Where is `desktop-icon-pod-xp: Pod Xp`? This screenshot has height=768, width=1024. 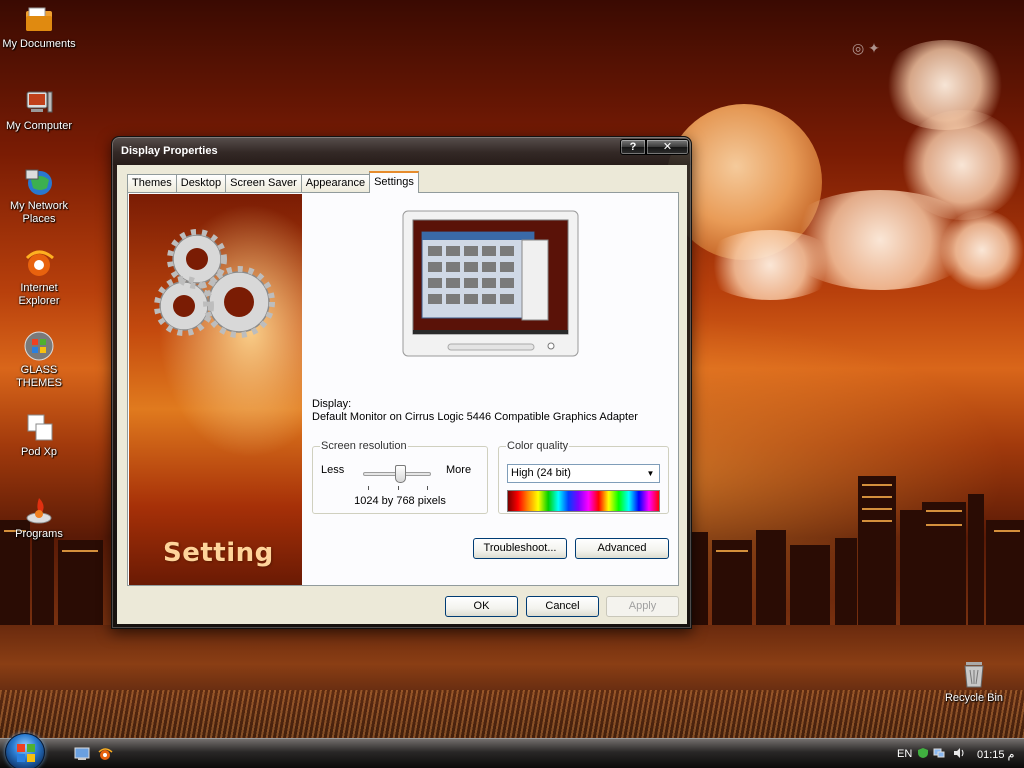 desktop-icon-pod-xp: Pod Xp is located at coordinates (39, 435).